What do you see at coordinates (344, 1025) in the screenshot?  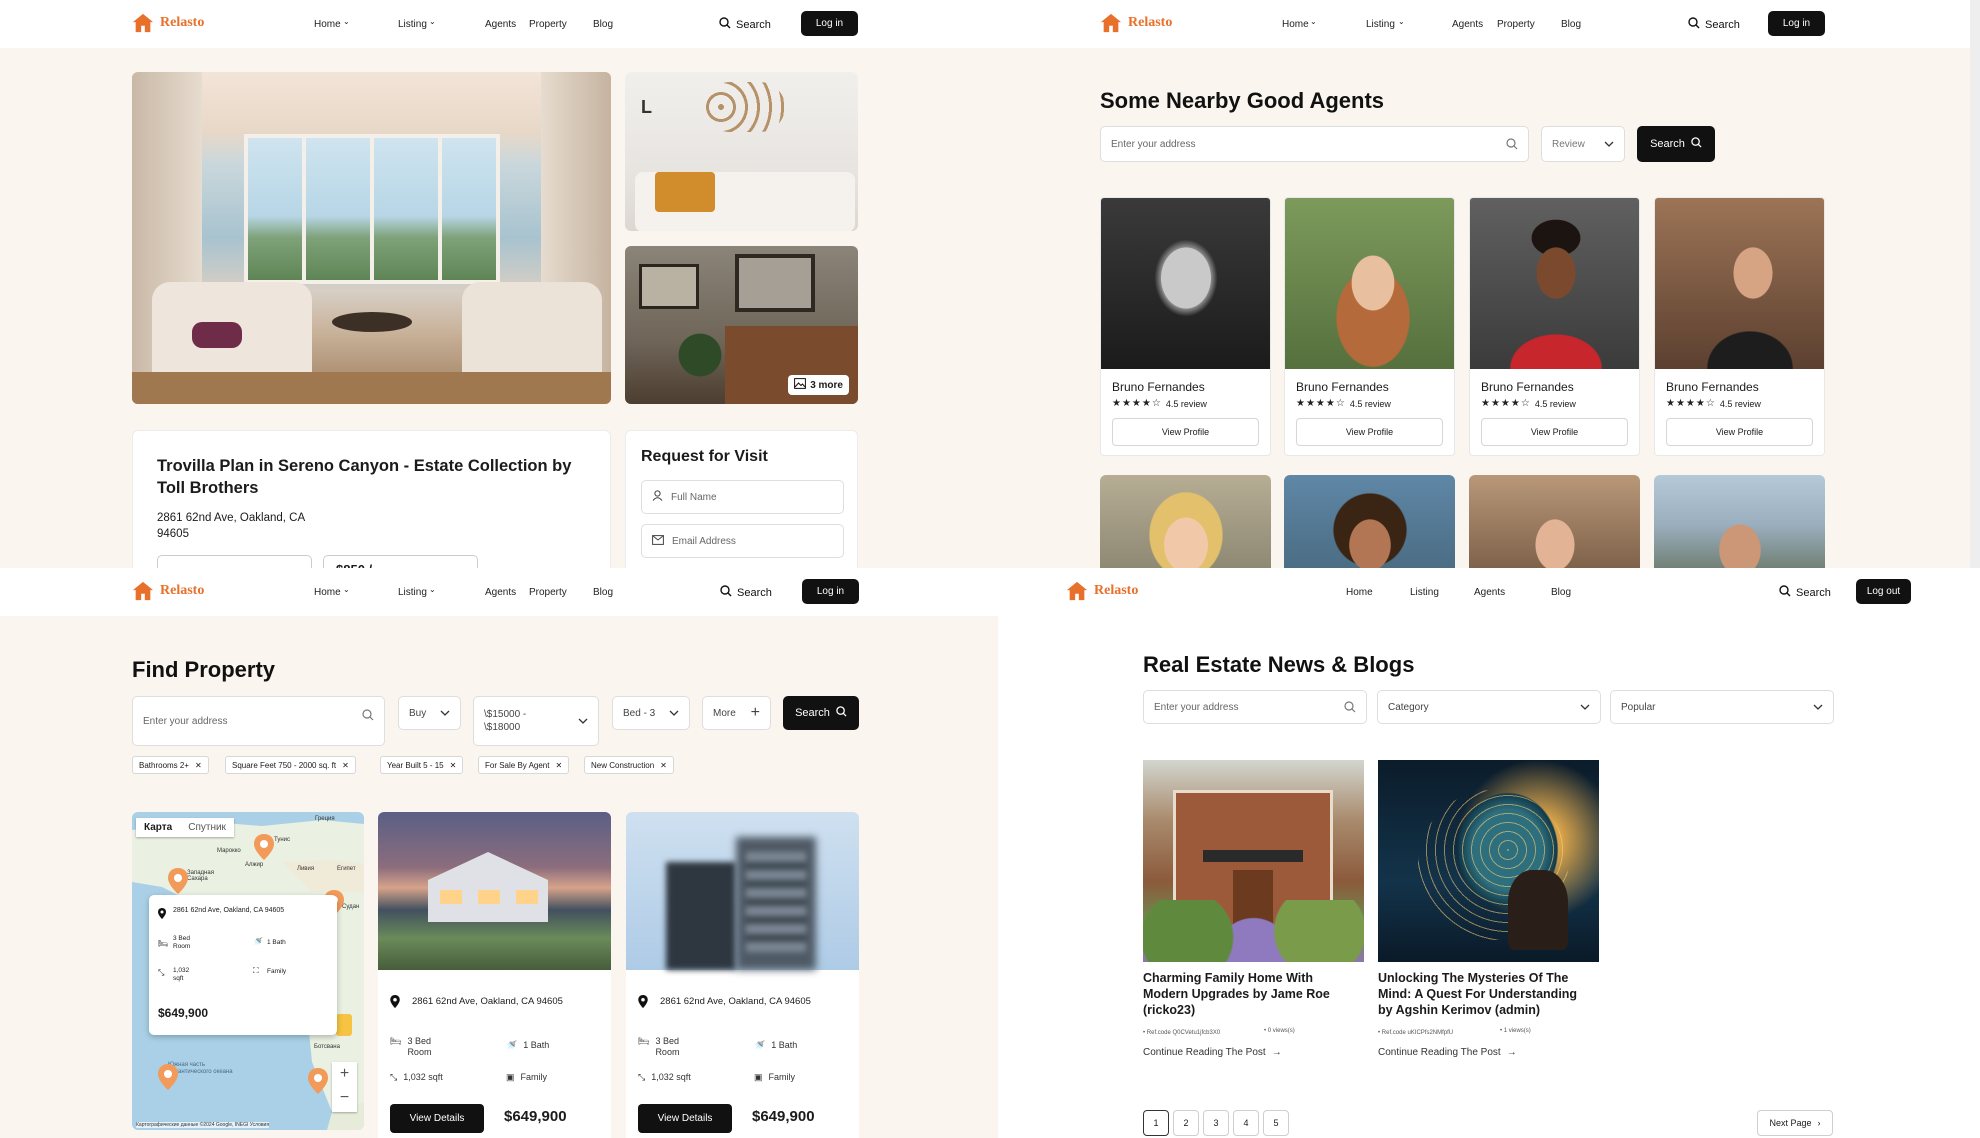 I see `street-view-icon` at bounding box center [344, 1025].